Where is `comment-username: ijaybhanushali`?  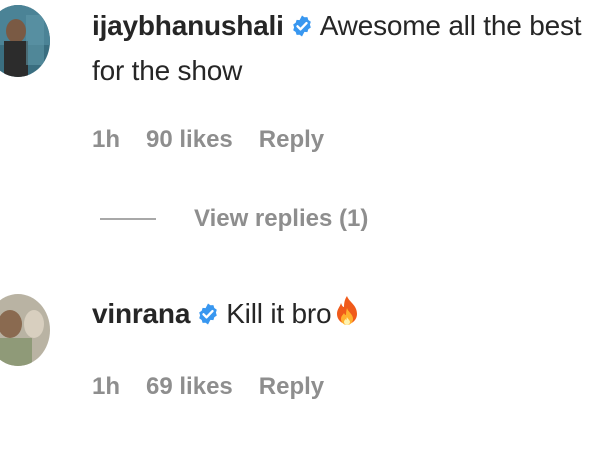
comment-username: ijaybhanushali is located at coordinates (188, 25).